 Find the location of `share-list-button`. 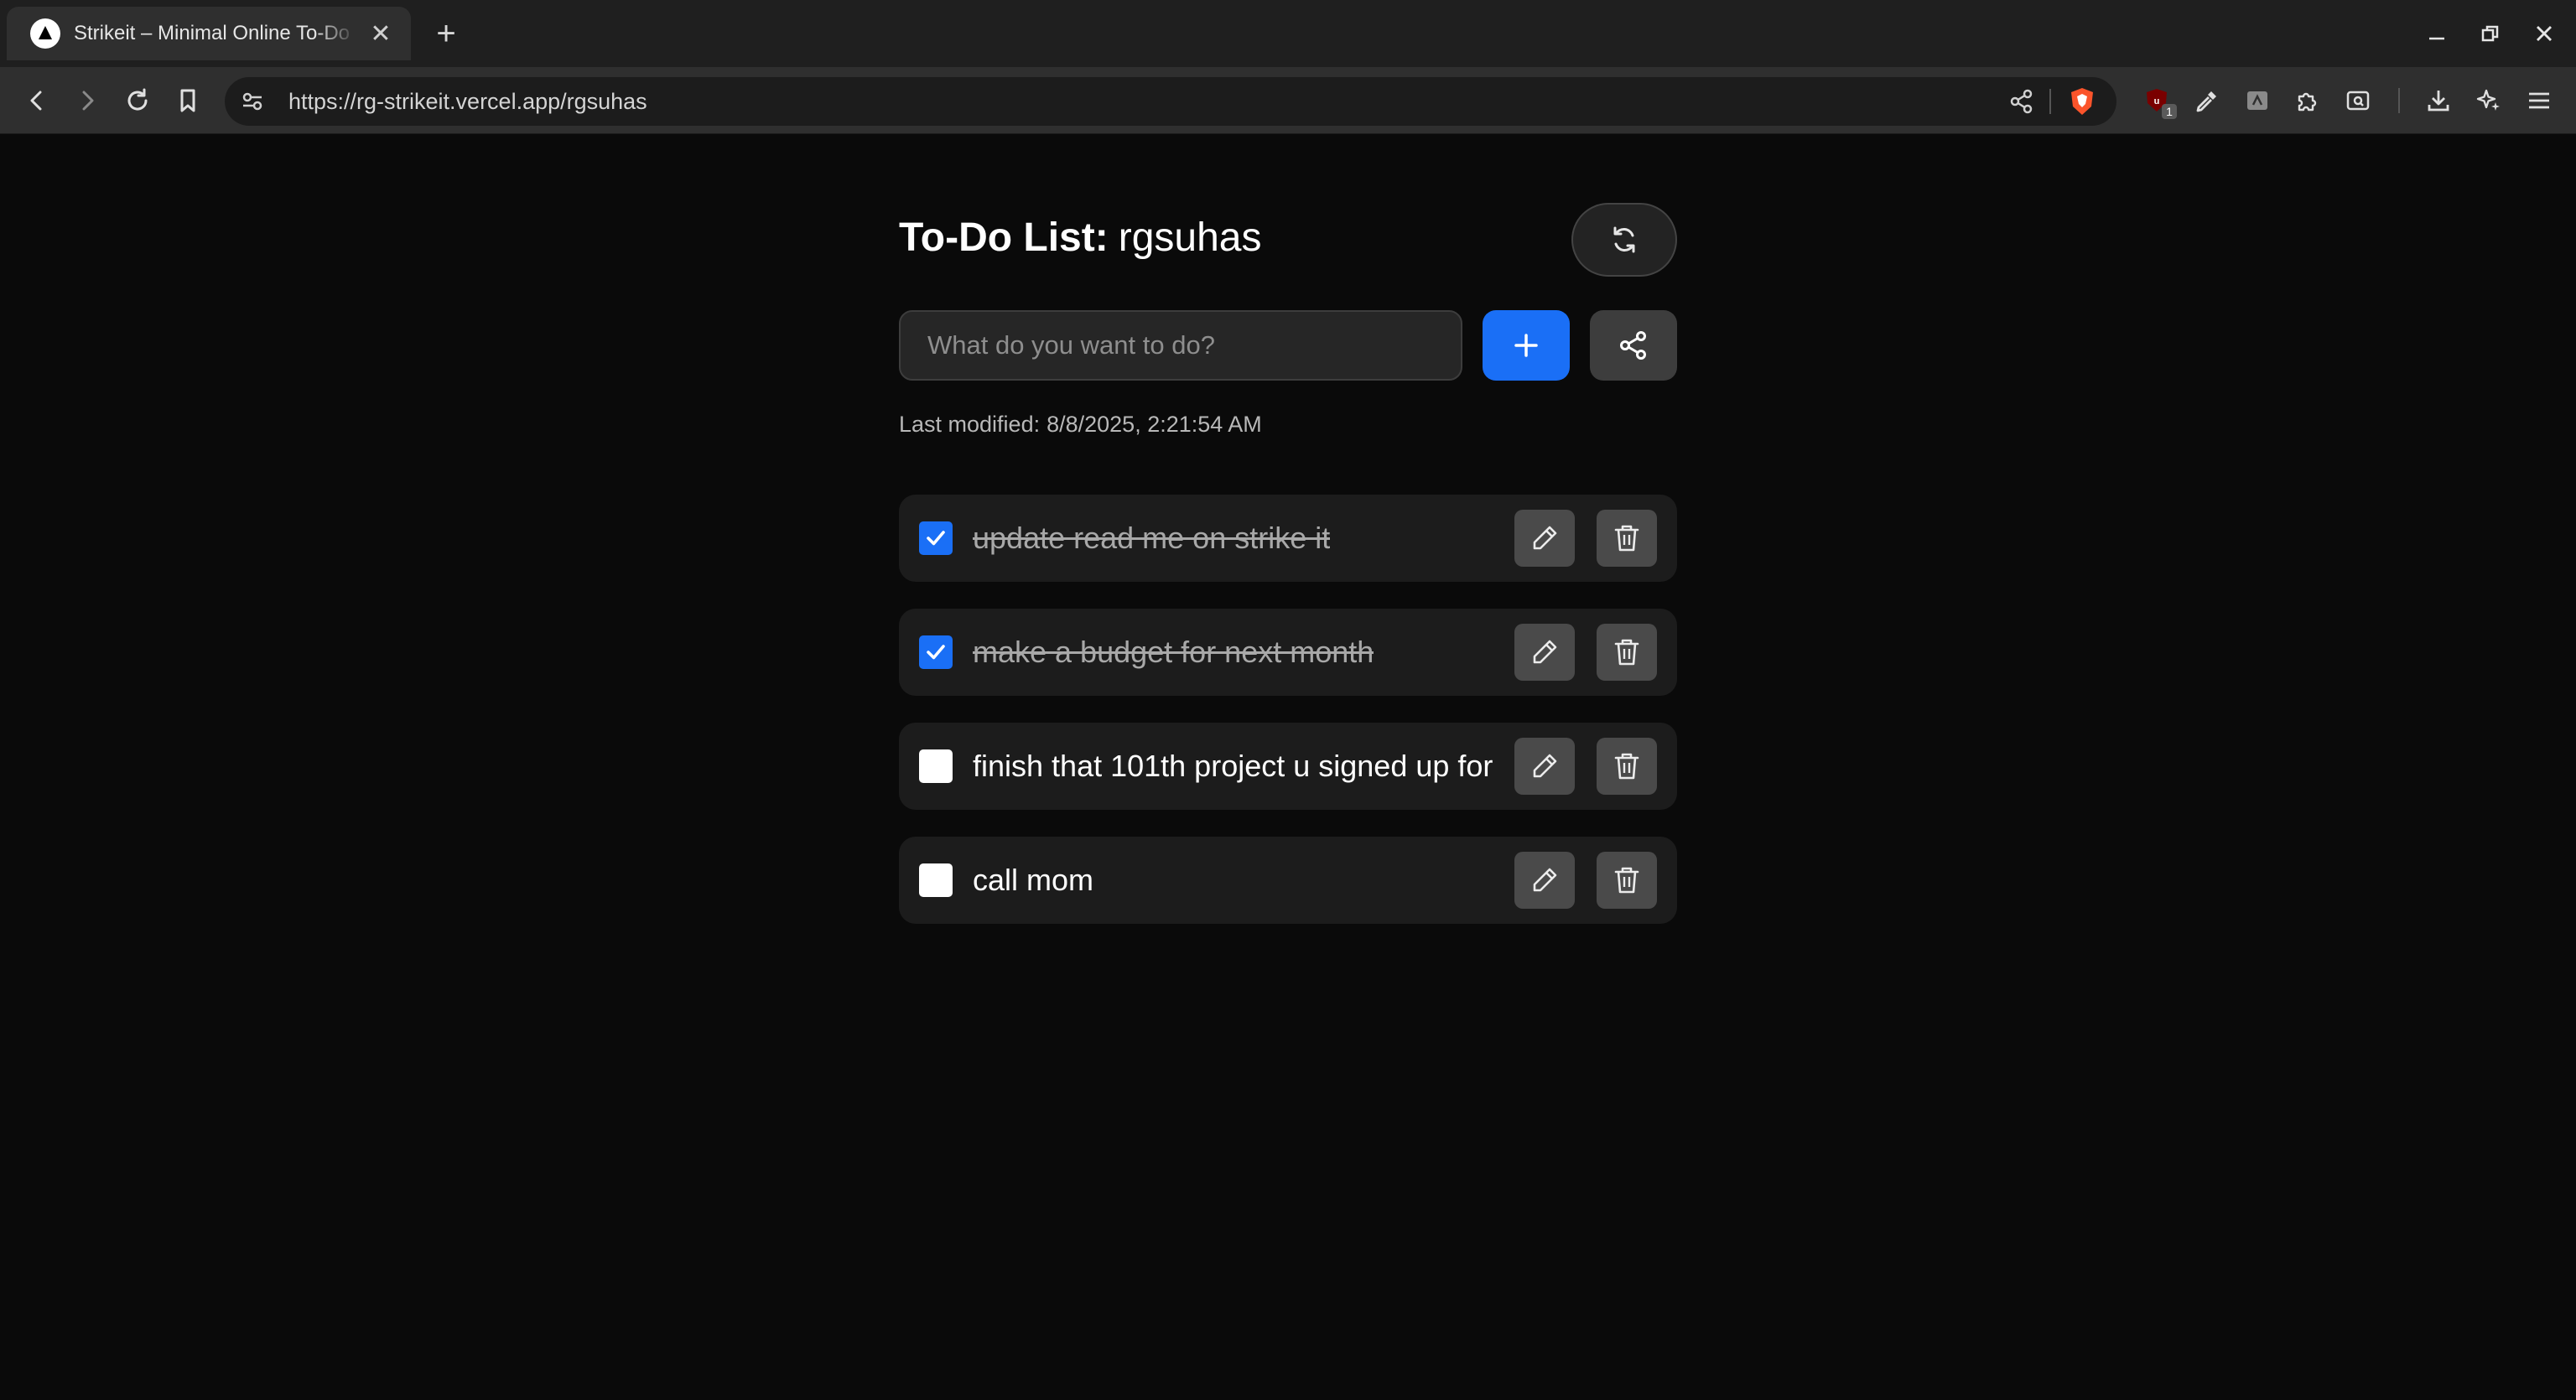

share-list-button is located at coordinates (1633, 345).